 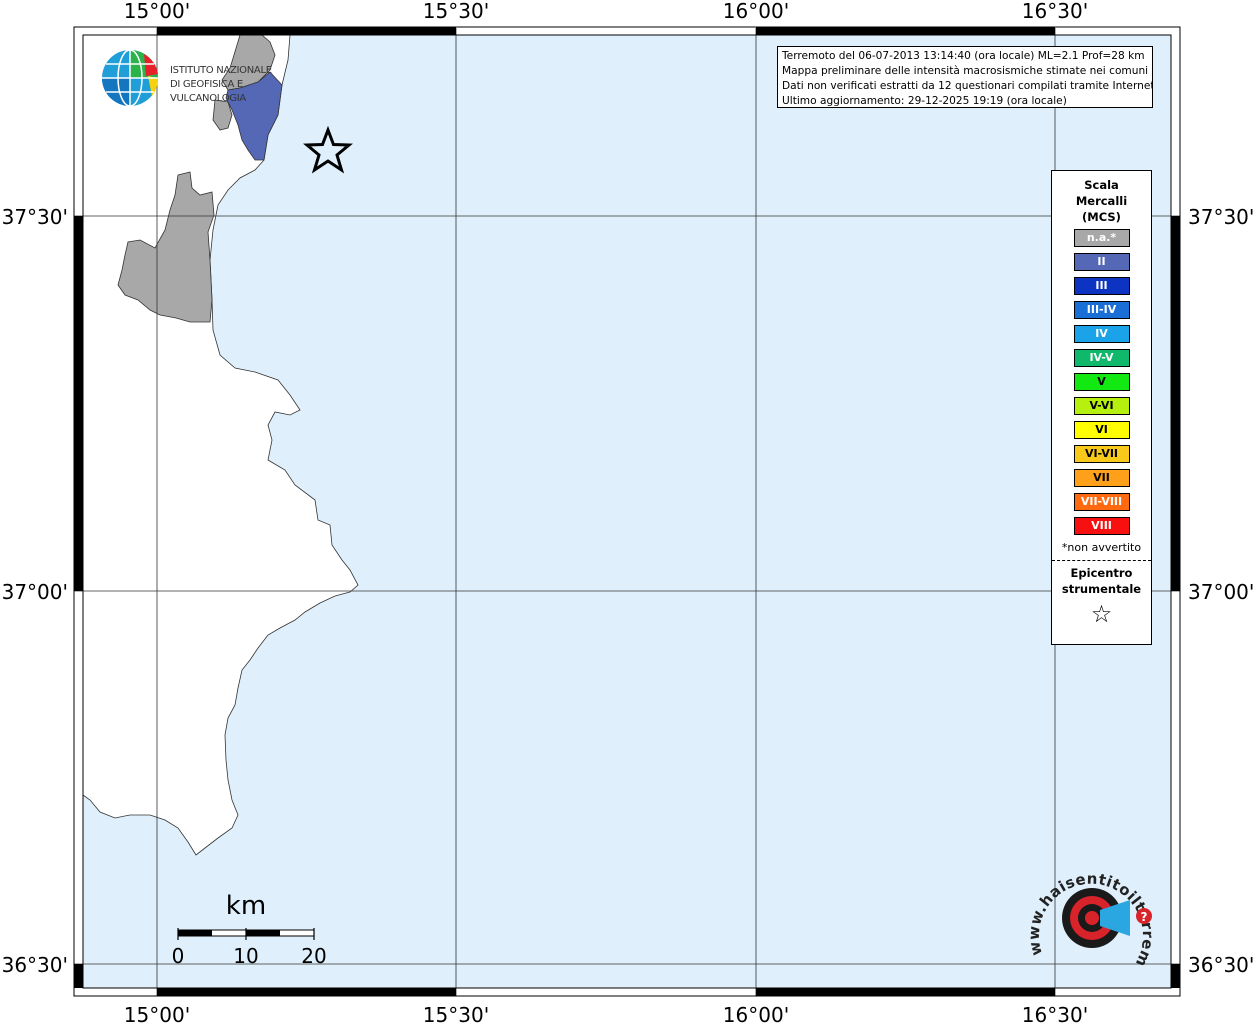 I want to click on legend-star-icon: ☆, so click(x=1101, y=614).